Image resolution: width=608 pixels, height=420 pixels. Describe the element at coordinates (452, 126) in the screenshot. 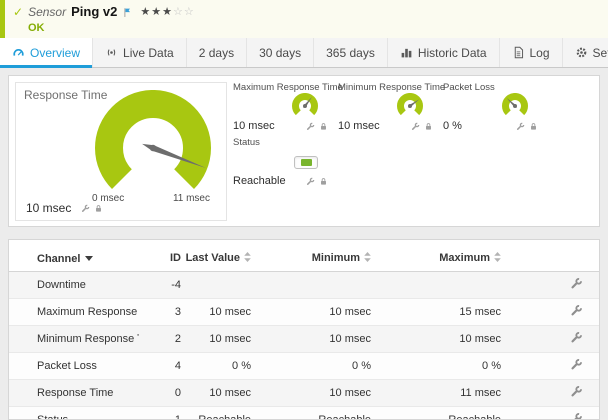

I see `gauge-value: 0 %` at that location.